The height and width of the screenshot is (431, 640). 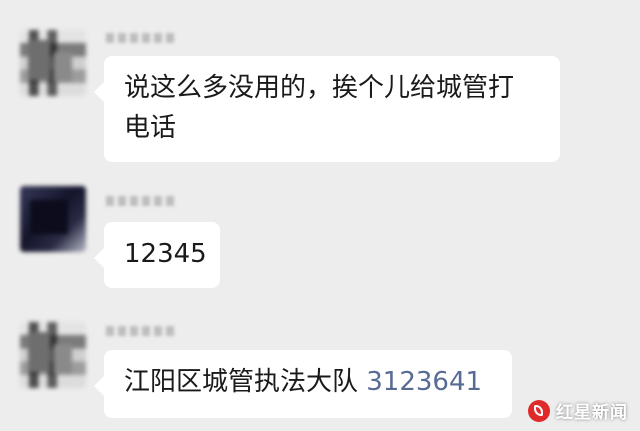 I want to click on message-bubble: 12345, so click(x=157, y=255).